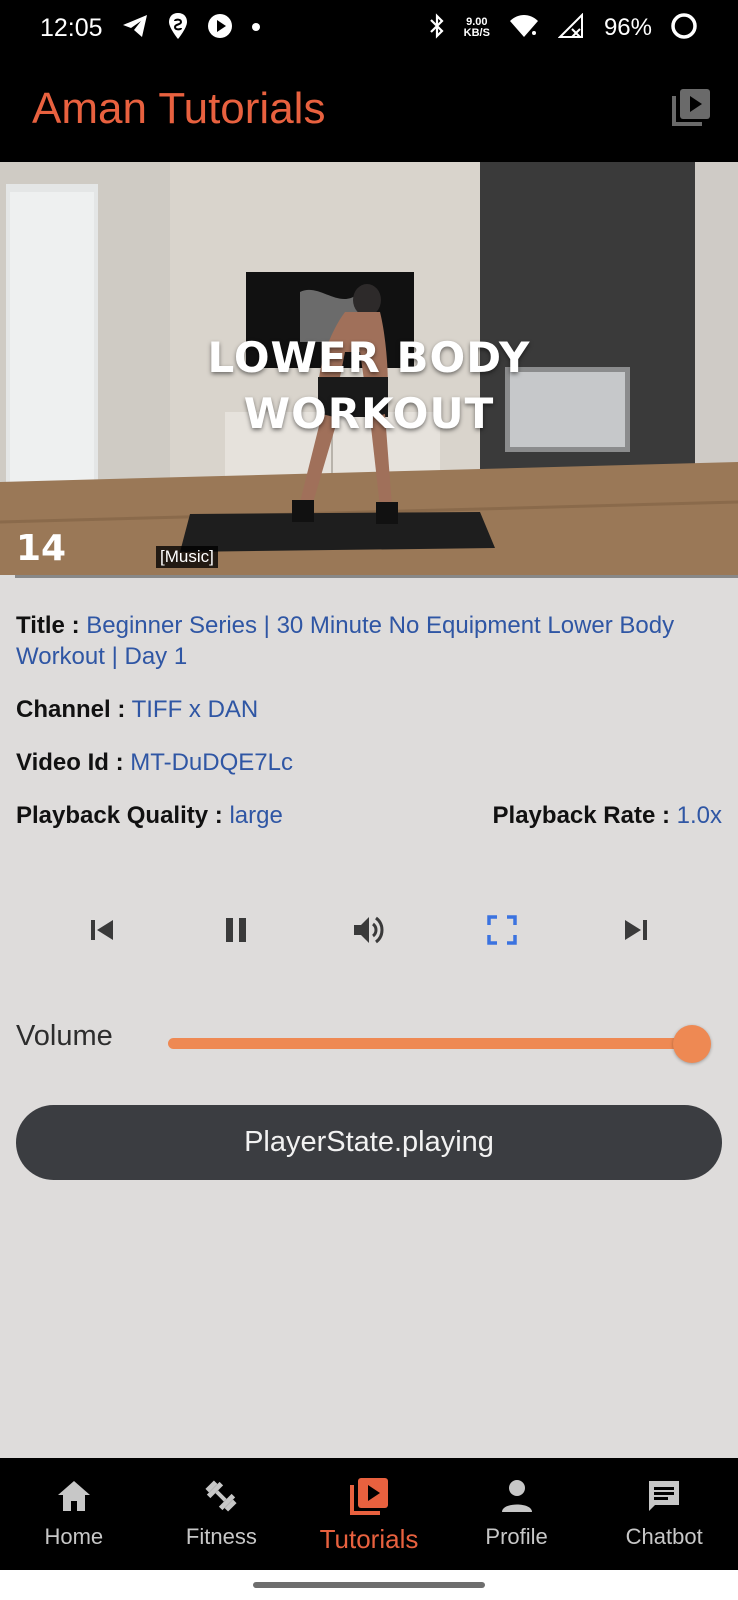 The height and width of the screenshot is (1600, 738). What do you see at coordinates (524, 28) in the screenshot?
I see `wifi-icon` at bounding box center [524, 28].